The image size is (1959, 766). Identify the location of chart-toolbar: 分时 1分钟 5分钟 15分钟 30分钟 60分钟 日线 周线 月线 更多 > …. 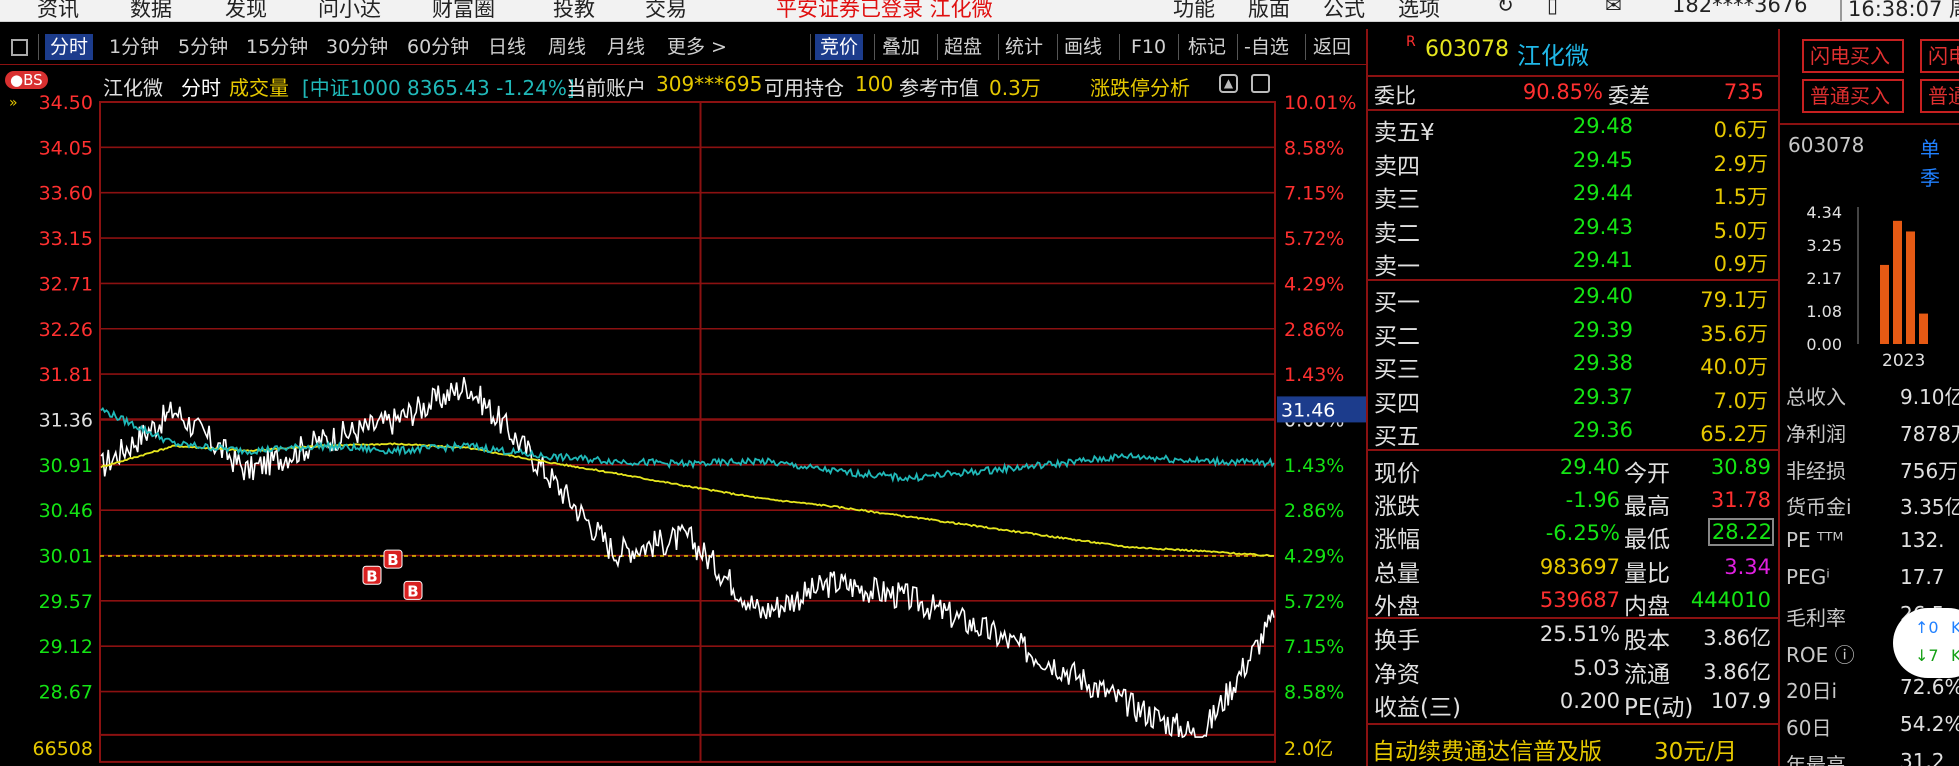
(684, 47).